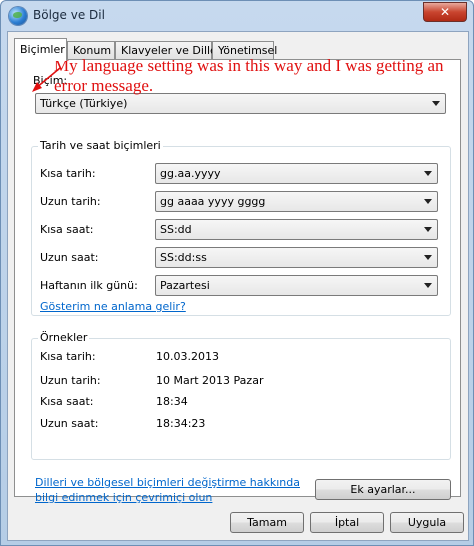  Describe the element at coordinates (68, 356) in the screenshot. I see `example-short-date-label: Kısa tarih:` at that location.